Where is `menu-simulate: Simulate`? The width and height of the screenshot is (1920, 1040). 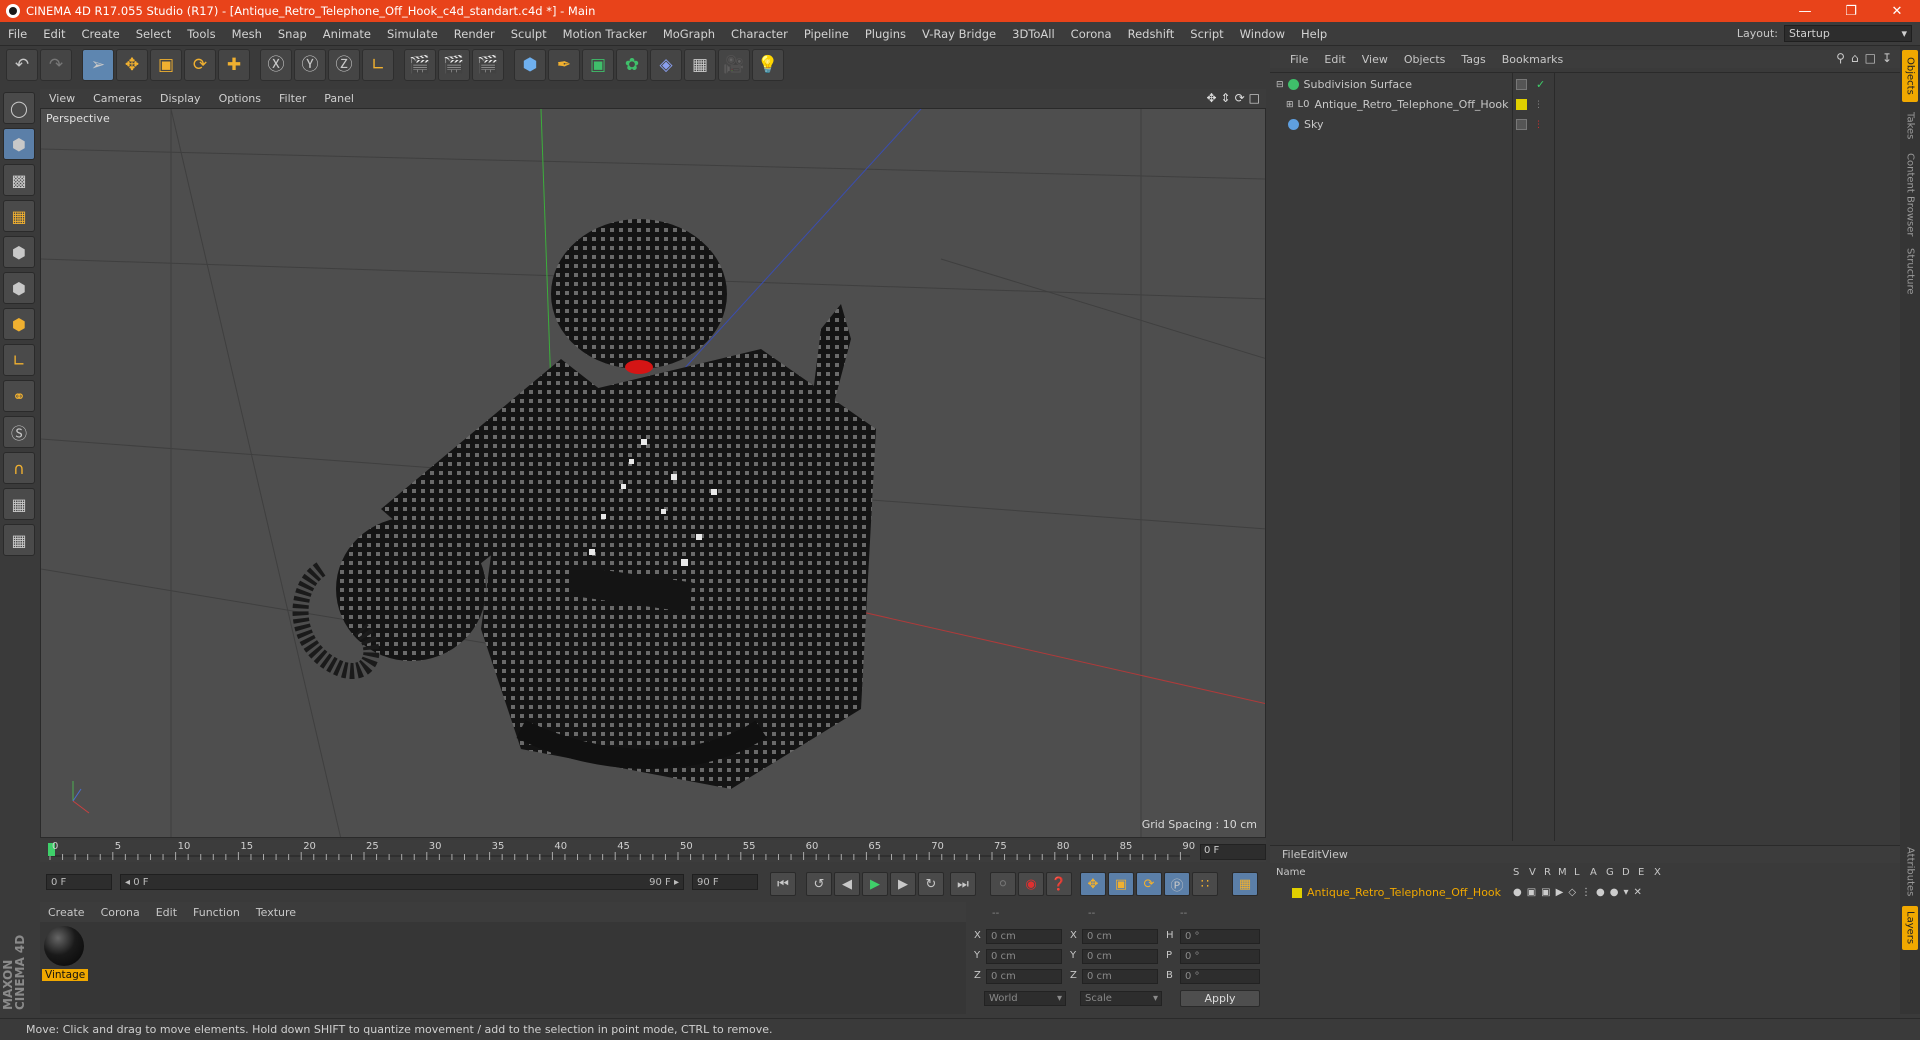 menu-simulate: Simulate is located at coordinates (412, 34).